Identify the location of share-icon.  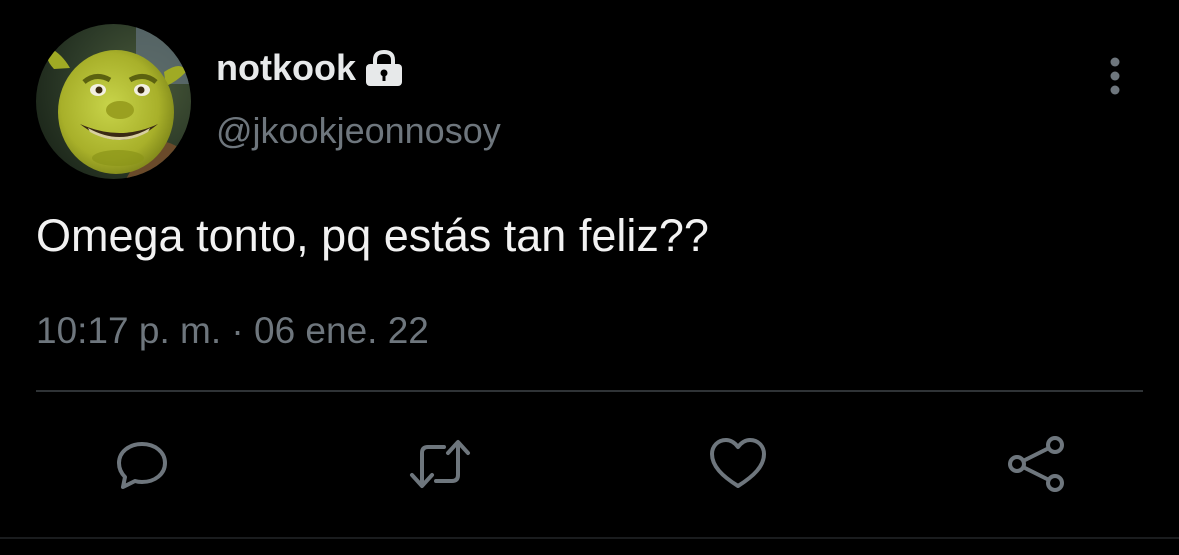
(1036, 464).